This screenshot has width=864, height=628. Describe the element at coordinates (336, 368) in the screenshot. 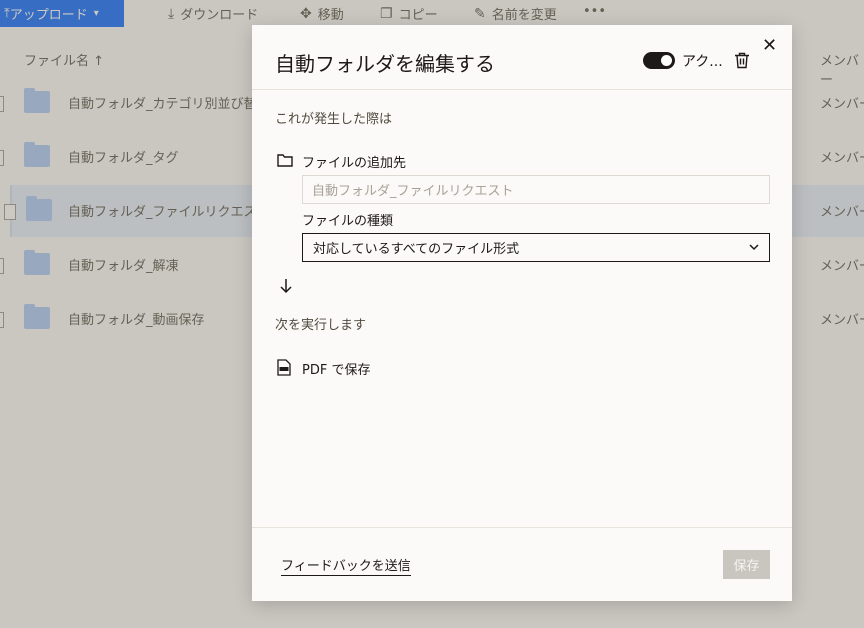

I see `action-label: PDF で保存` at that location.